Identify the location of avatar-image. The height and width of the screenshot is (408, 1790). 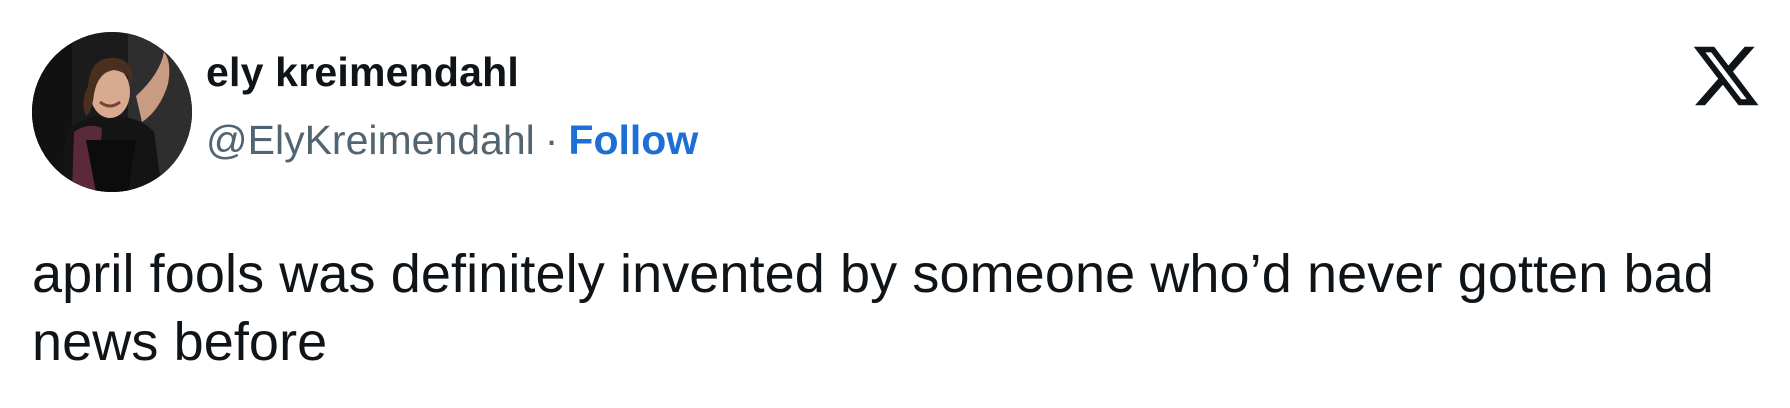
(112, 112).